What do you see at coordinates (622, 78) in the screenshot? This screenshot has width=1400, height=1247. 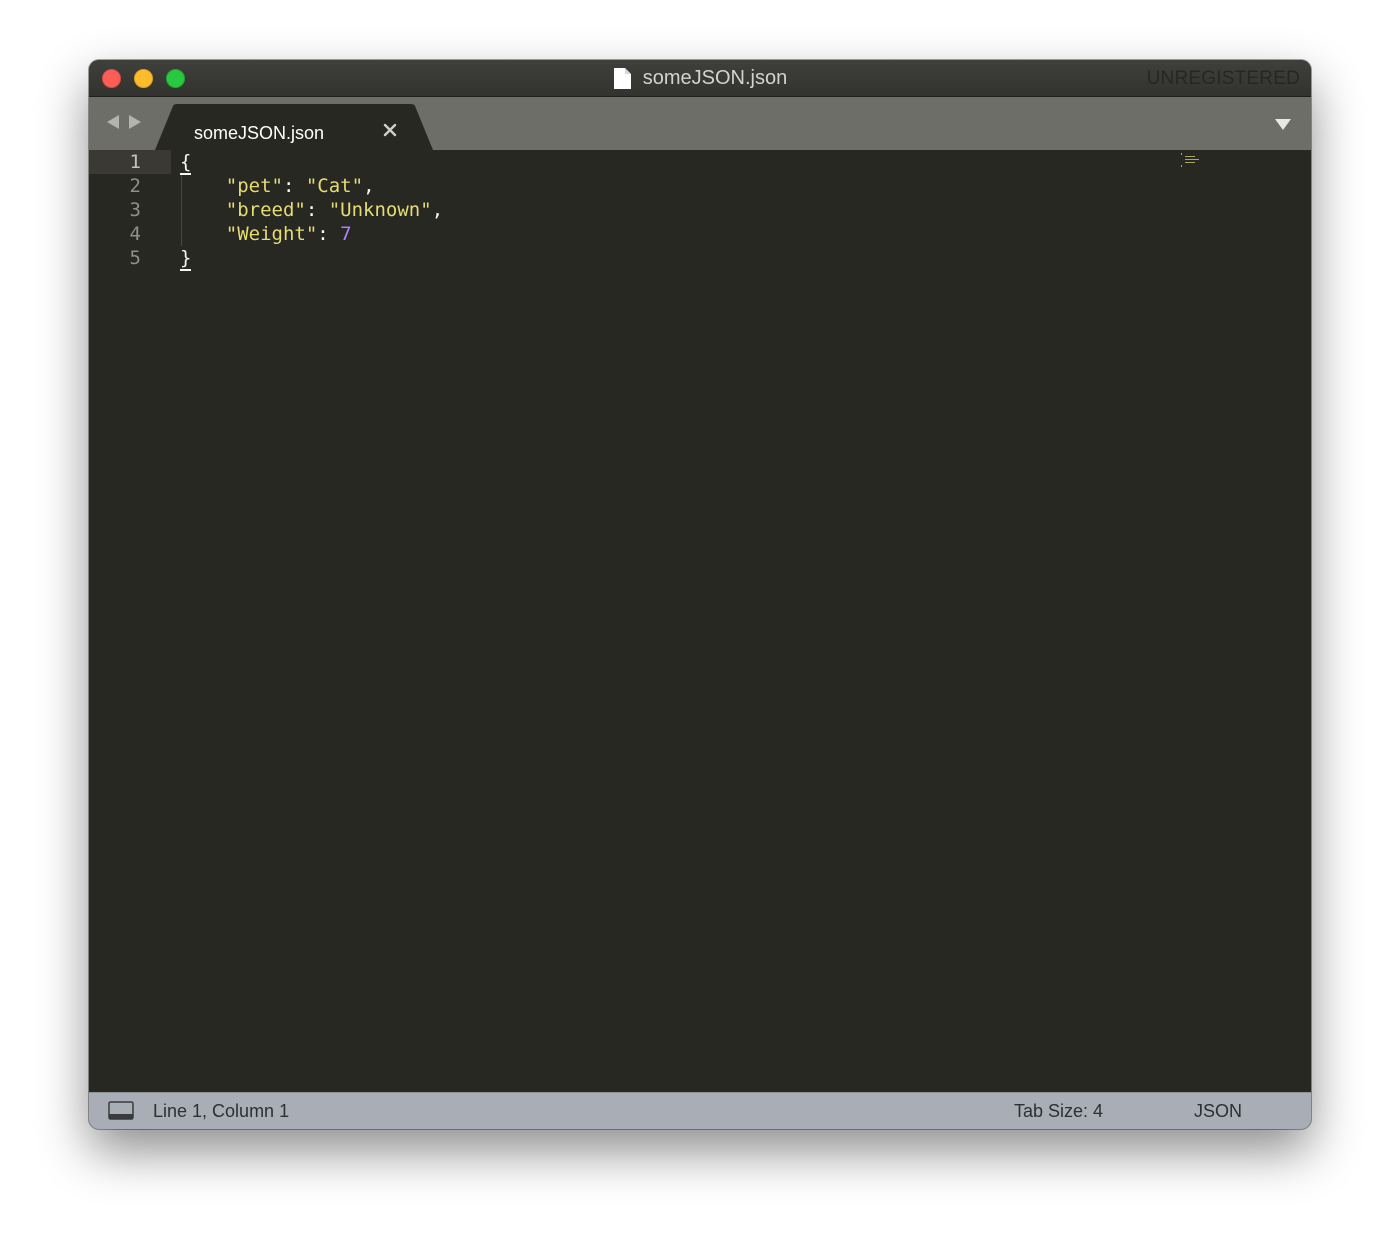 I see `document-icon` at bounding box center [622, 78].